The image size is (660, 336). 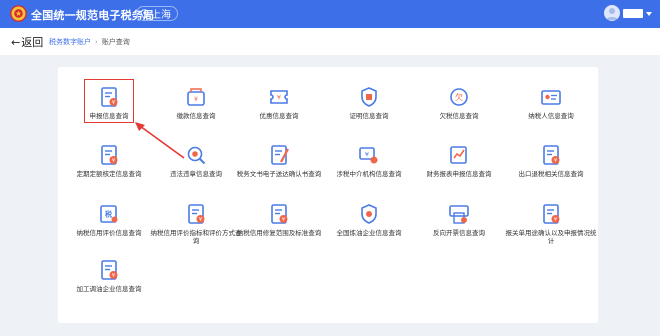 What do you see at coordinates (459, 214) in the screenshot?
I see `reverse-invoice-icon` at bounding box center [459, 214].